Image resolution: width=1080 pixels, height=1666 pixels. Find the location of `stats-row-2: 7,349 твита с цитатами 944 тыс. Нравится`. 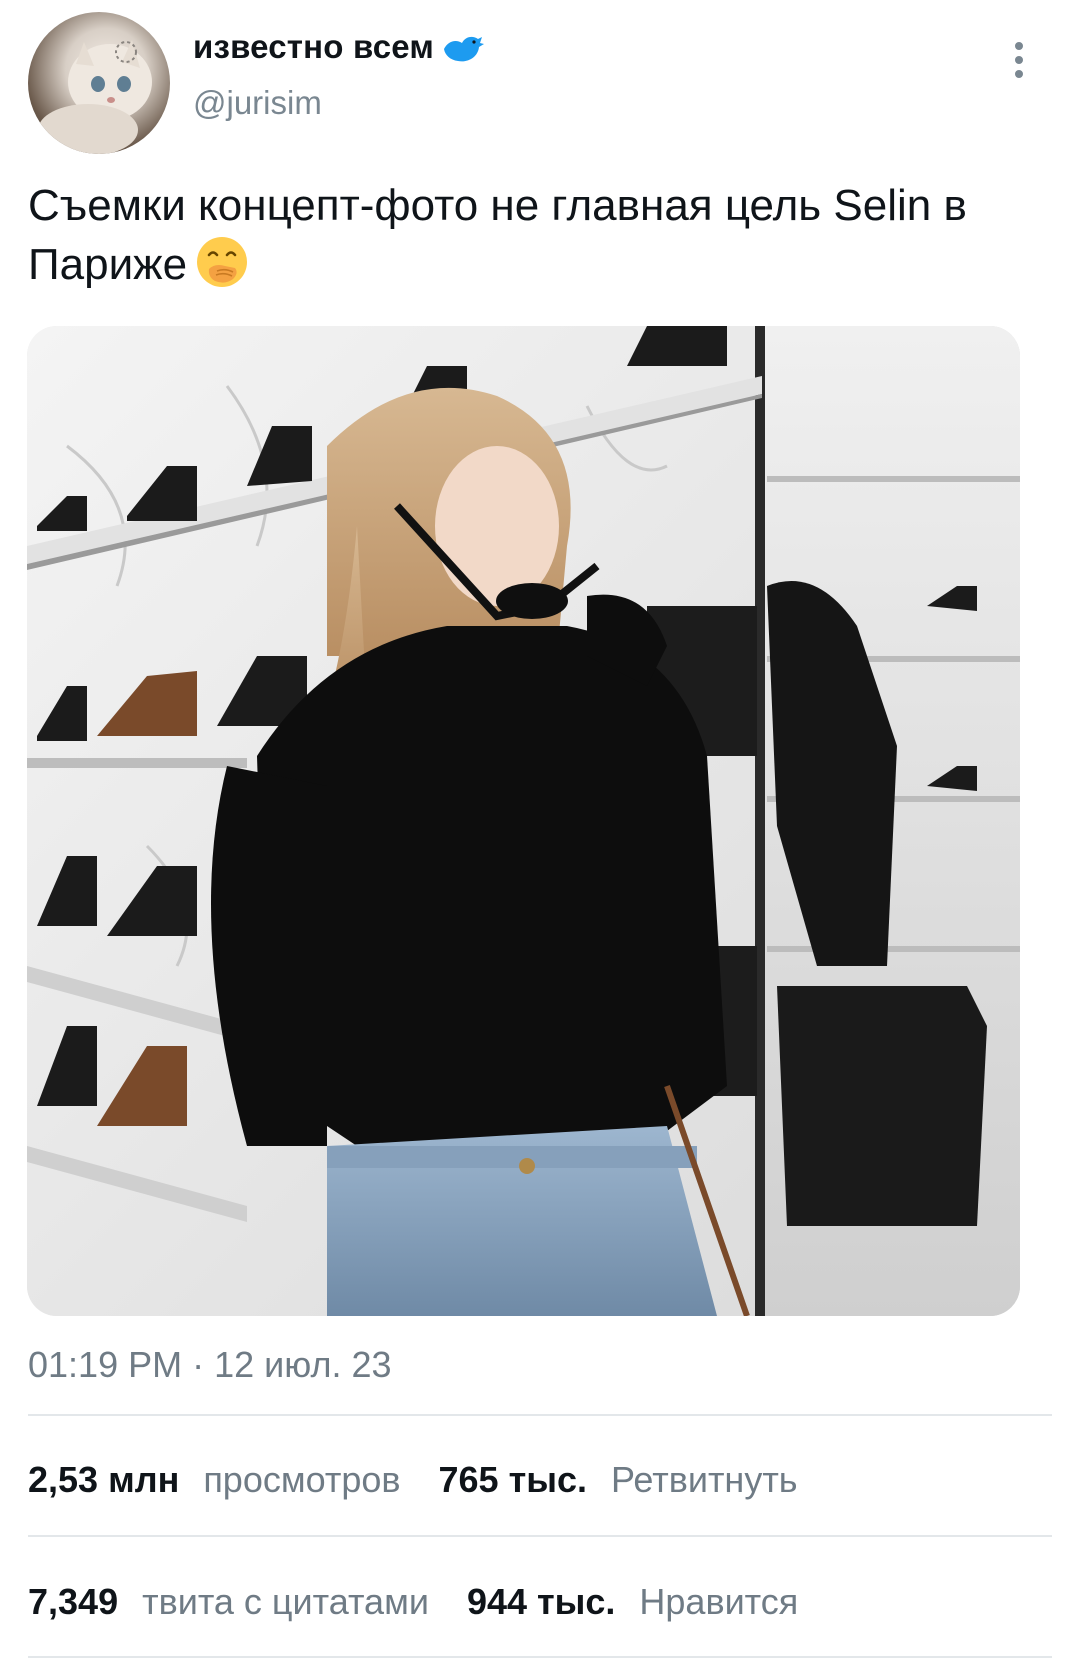

stats-row-2: 7,349 твита с цитатами 944 тыс. Нравится is located at coordinates (413, 1602).